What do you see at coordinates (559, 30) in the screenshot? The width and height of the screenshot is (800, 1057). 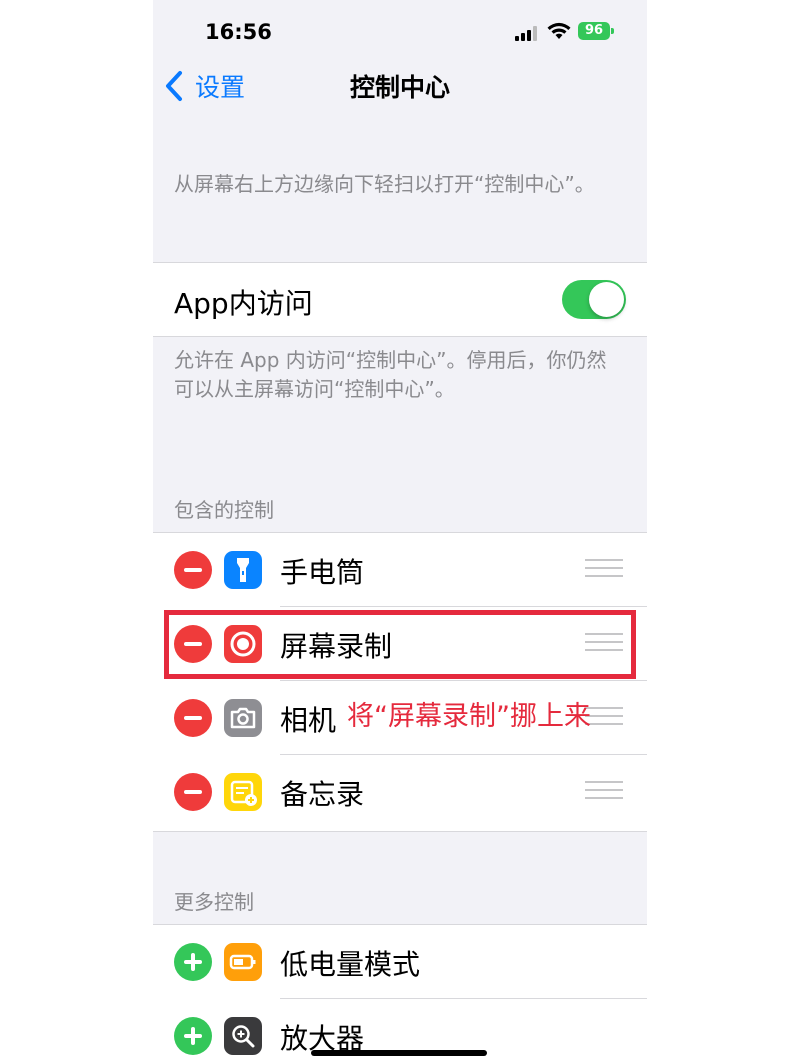 I see `wifi-icon` at bounding box center [559, 30].